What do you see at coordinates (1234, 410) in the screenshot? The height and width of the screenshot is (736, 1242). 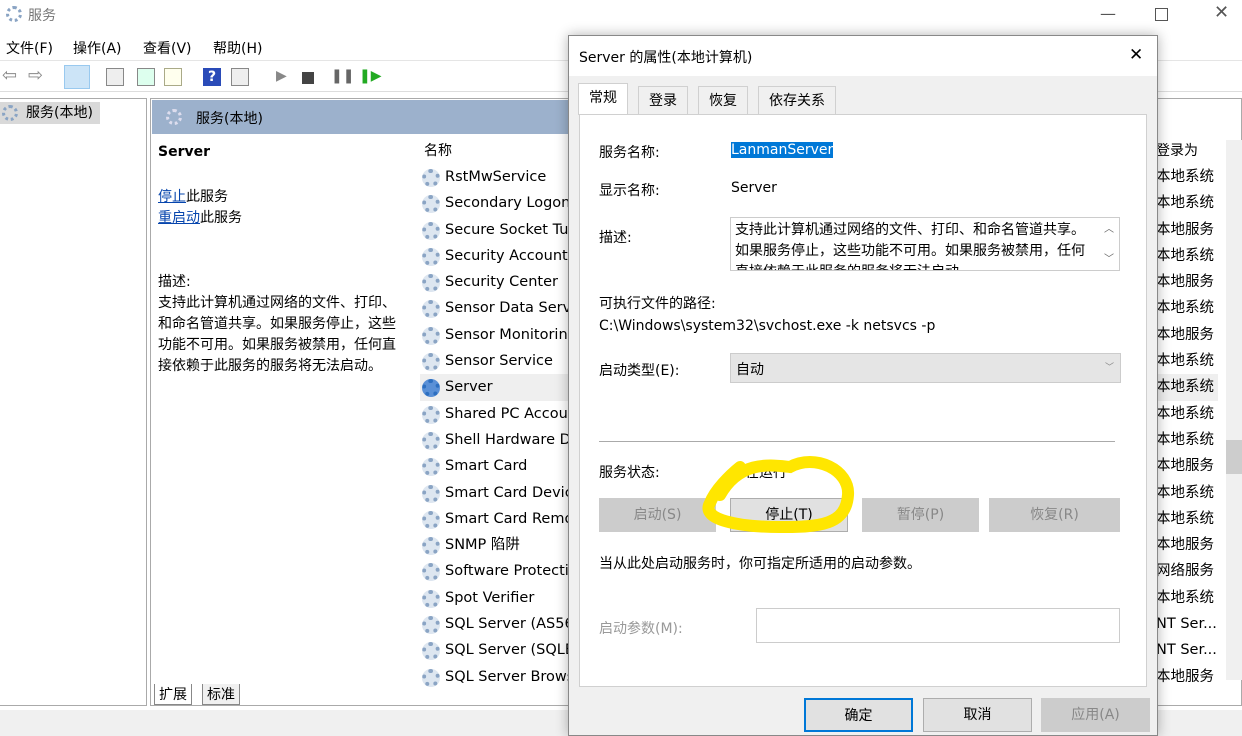 I see `list-scrollbar` at bounding box center [1234, 410].